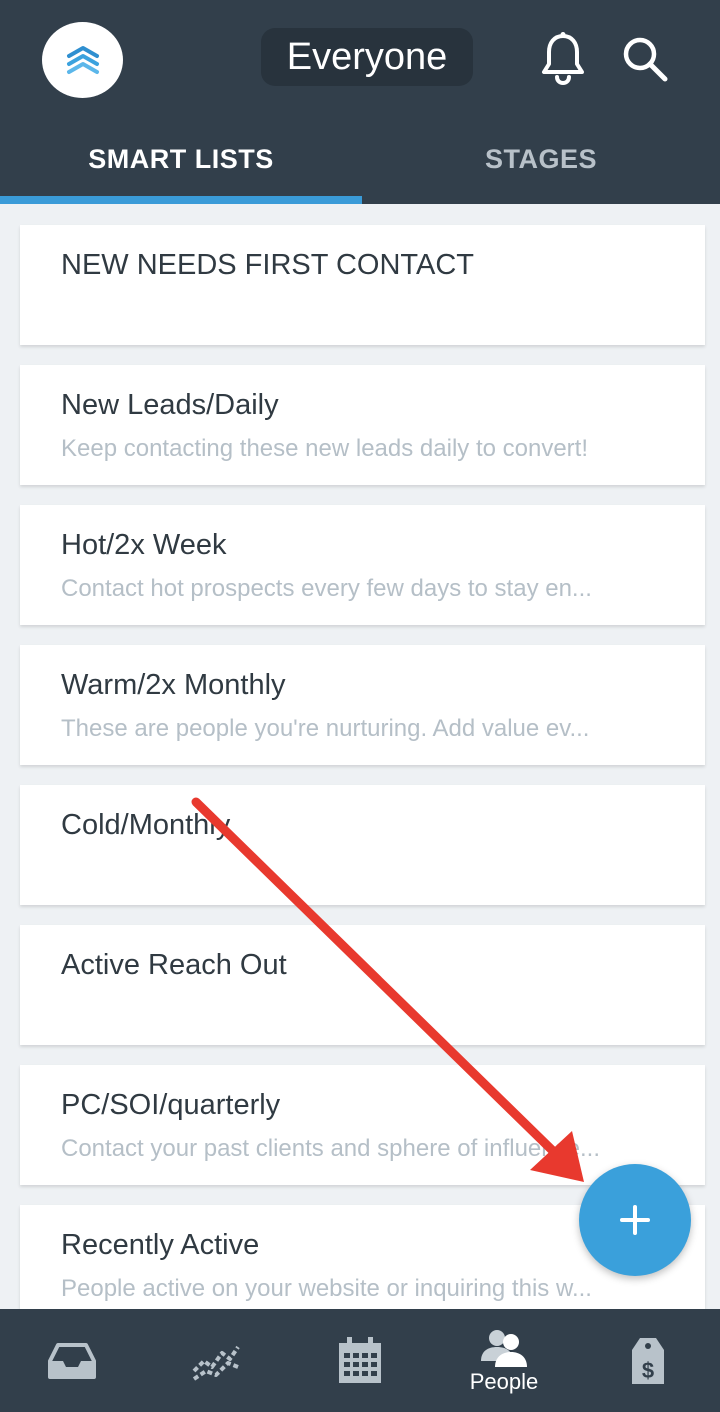  I want to click on tab-smart-lists: SMART LISTS, so click(181, 165).